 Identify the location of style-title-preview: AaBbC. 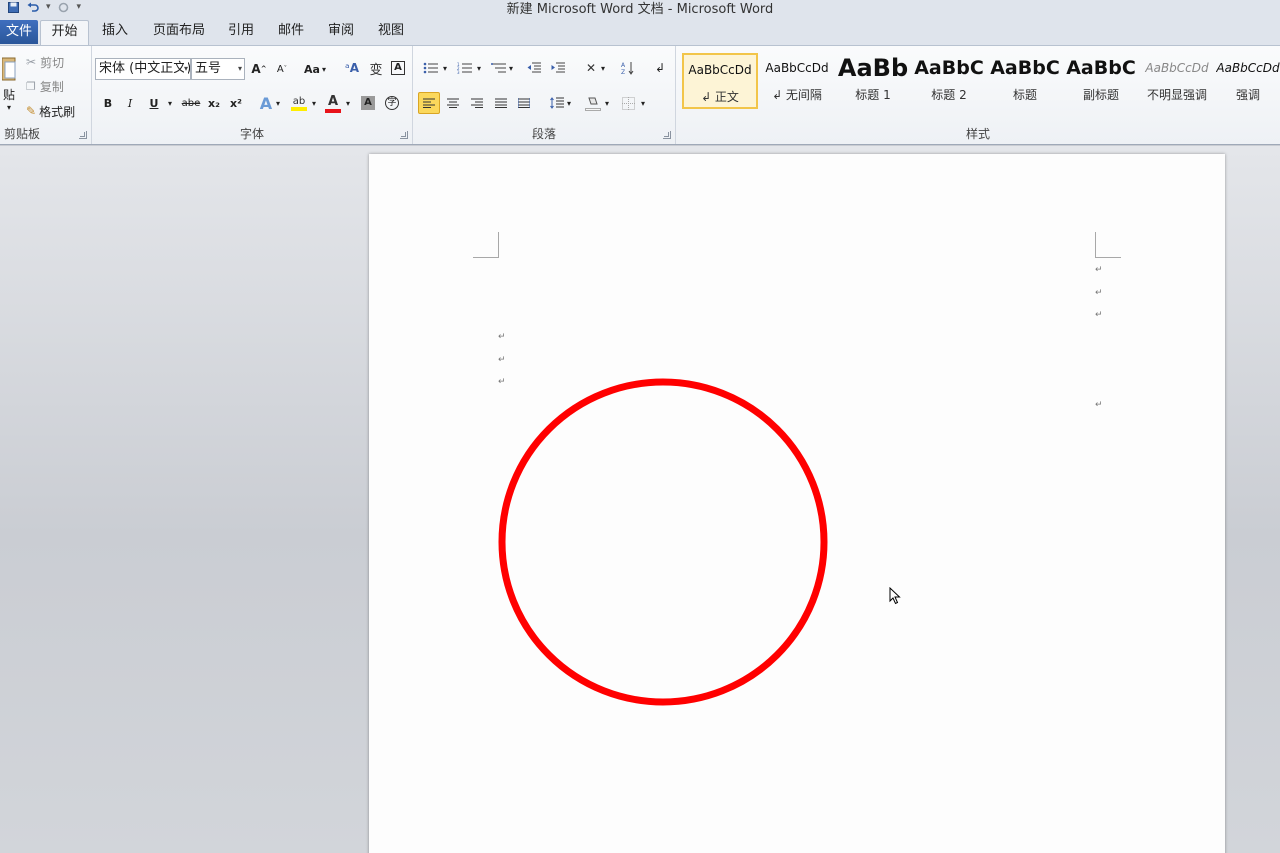
(1025, 68).